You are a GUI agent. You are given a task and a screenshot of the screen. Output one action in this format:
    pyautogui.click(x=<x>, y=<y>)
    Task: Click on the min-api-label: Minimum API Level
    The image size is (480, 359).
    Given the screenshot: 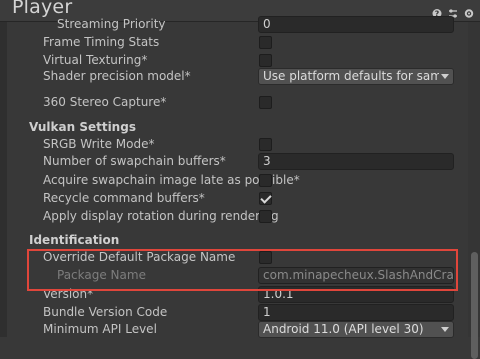 What is the action you would take?
    pyautogui.click(x=100, y=329)
    